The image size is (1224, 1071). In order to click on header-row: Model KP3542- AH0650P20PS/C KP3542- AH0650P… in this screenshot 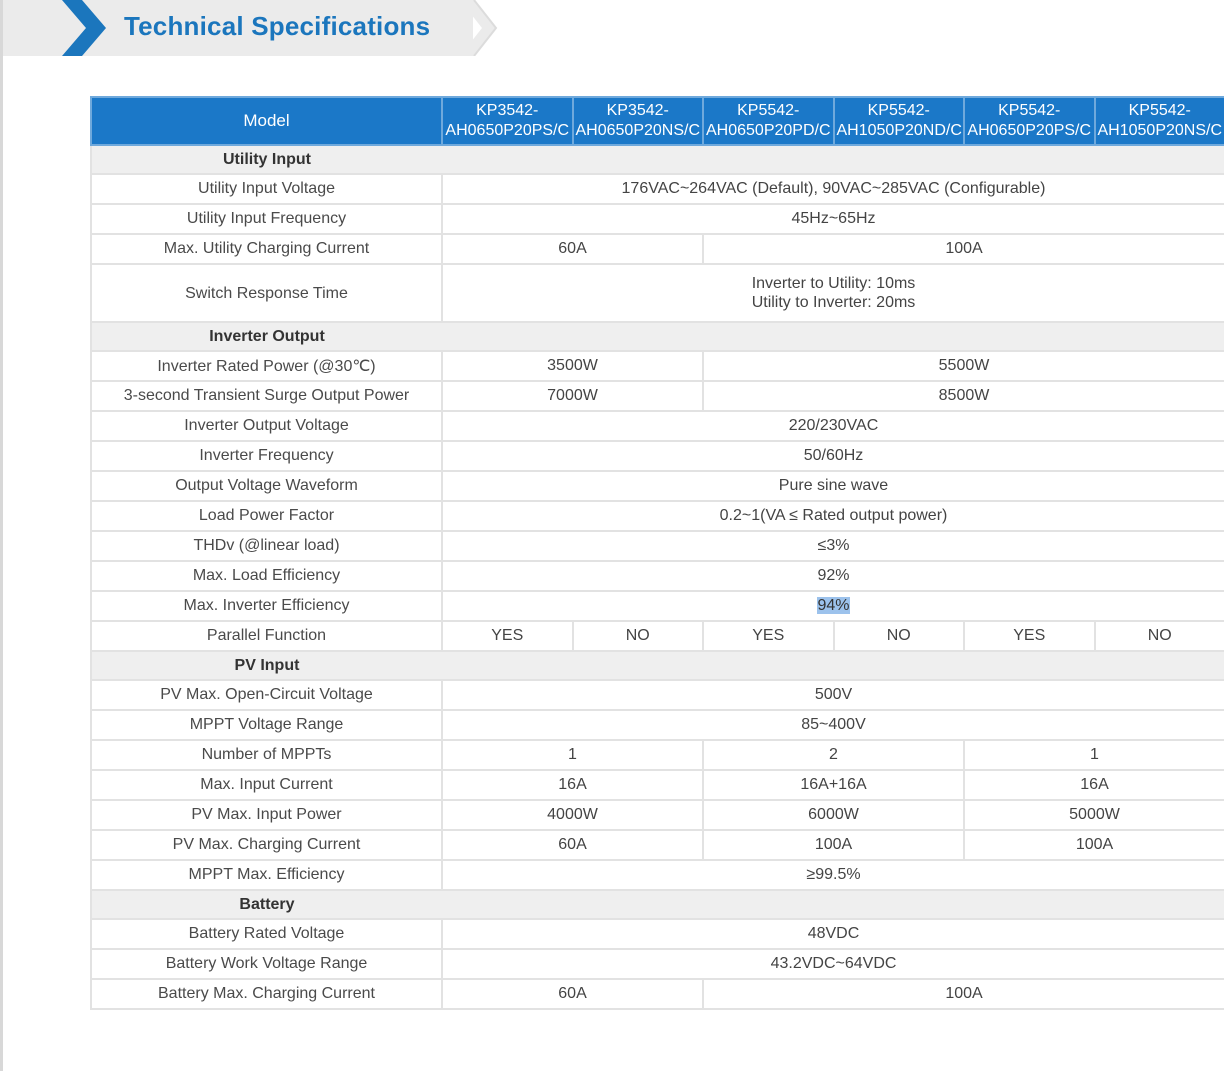, I will do `click(657, 121)`.